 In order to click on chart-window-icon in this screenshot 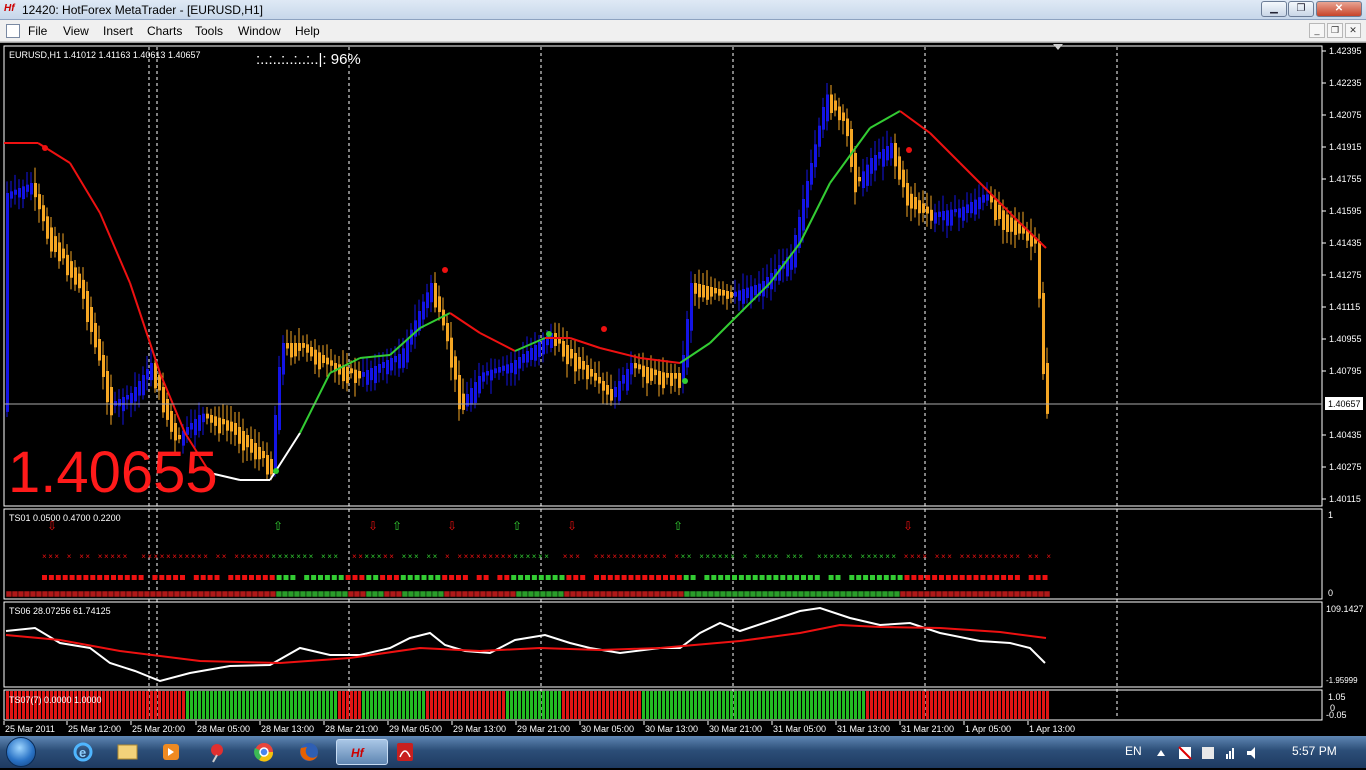, I will do `click(13, 31)`.